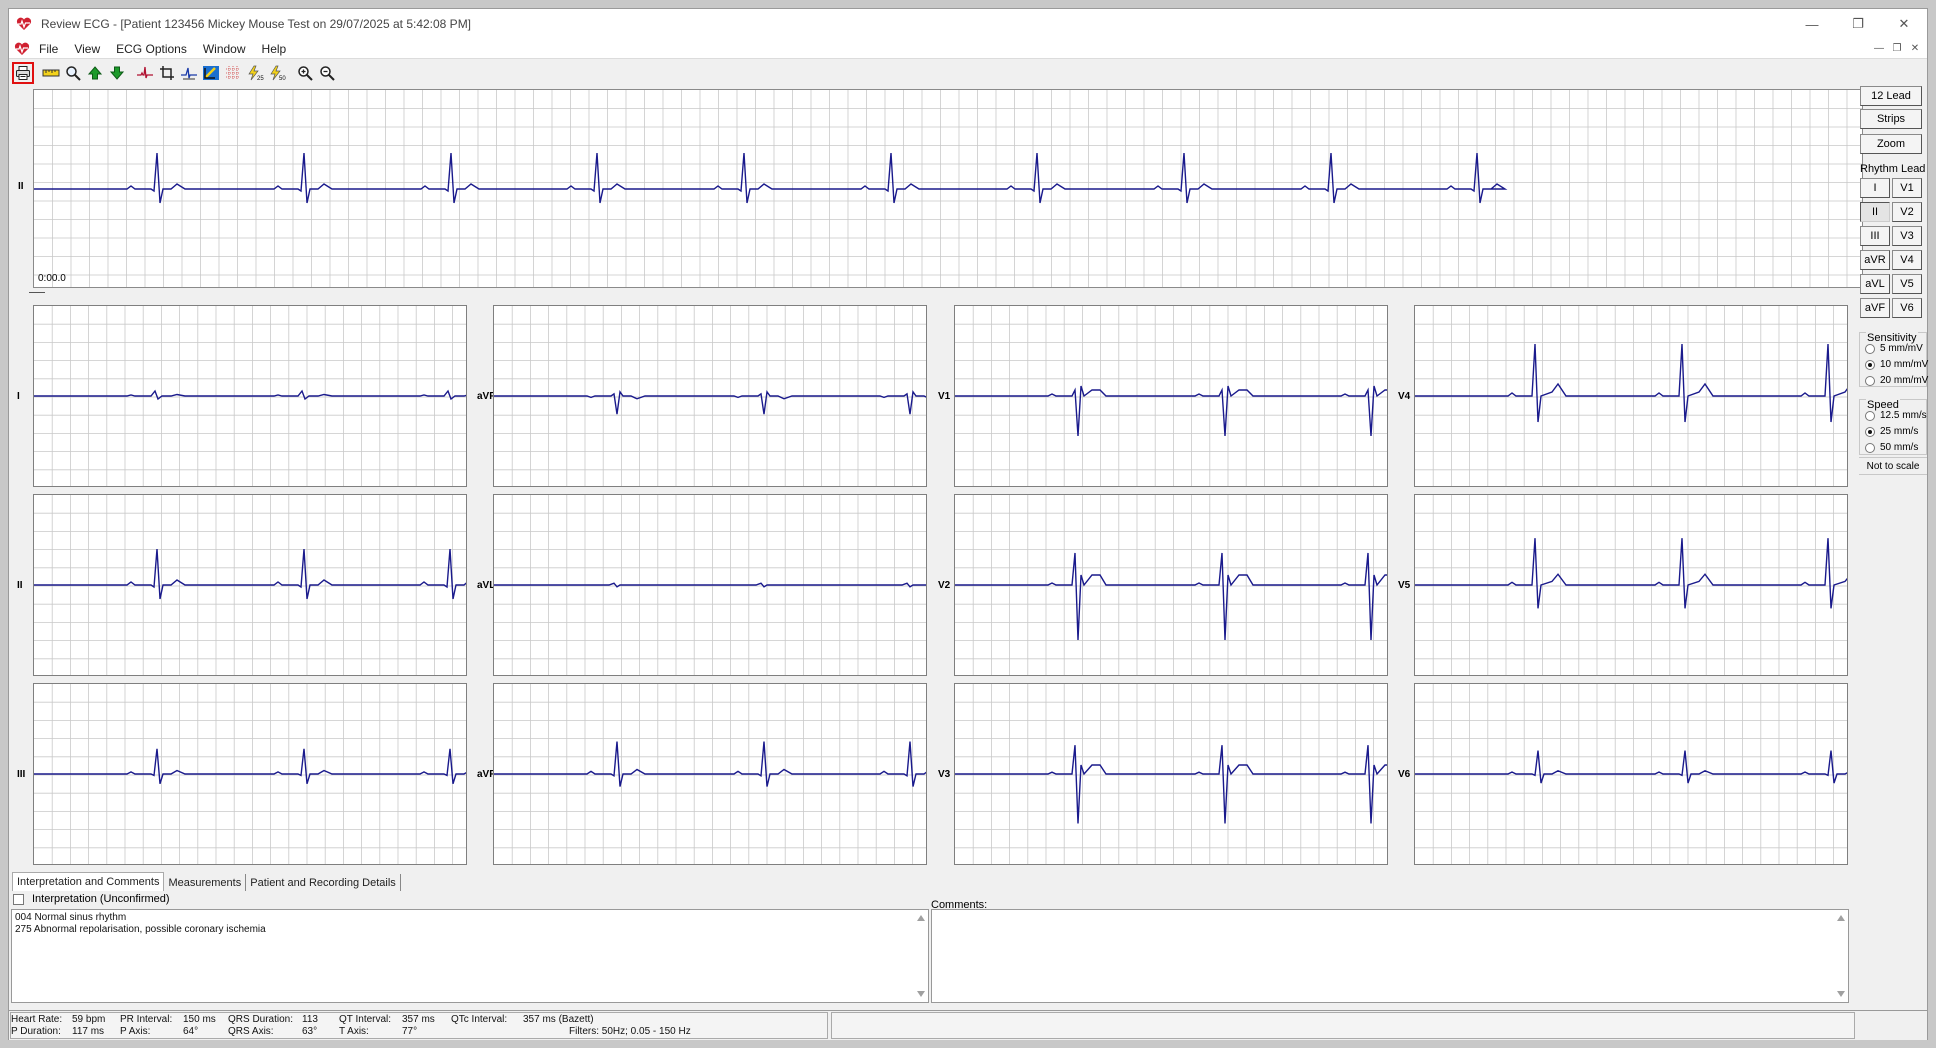 Image resolution: width=1936 pixels, height=1048 pixels. I want to click on qrs-duration-value: 113, so click(310, 1019).